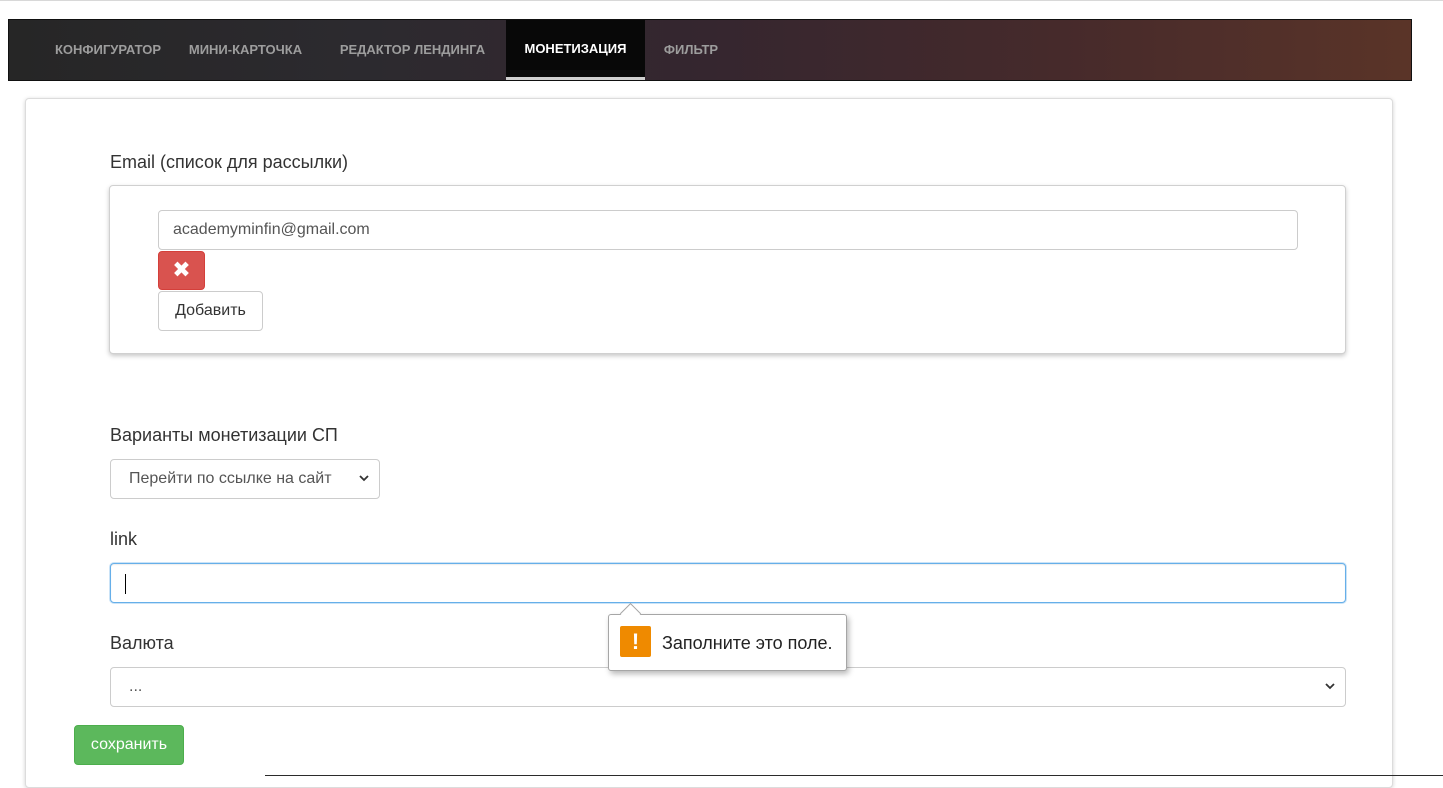 This screenshot has width=1443, height=788. What do you see at coordinates (245, 50) in the screenshot?
I see `tab-mini-card: МИНИ-КАРТОЧКА` at bounding box center [245, 50].